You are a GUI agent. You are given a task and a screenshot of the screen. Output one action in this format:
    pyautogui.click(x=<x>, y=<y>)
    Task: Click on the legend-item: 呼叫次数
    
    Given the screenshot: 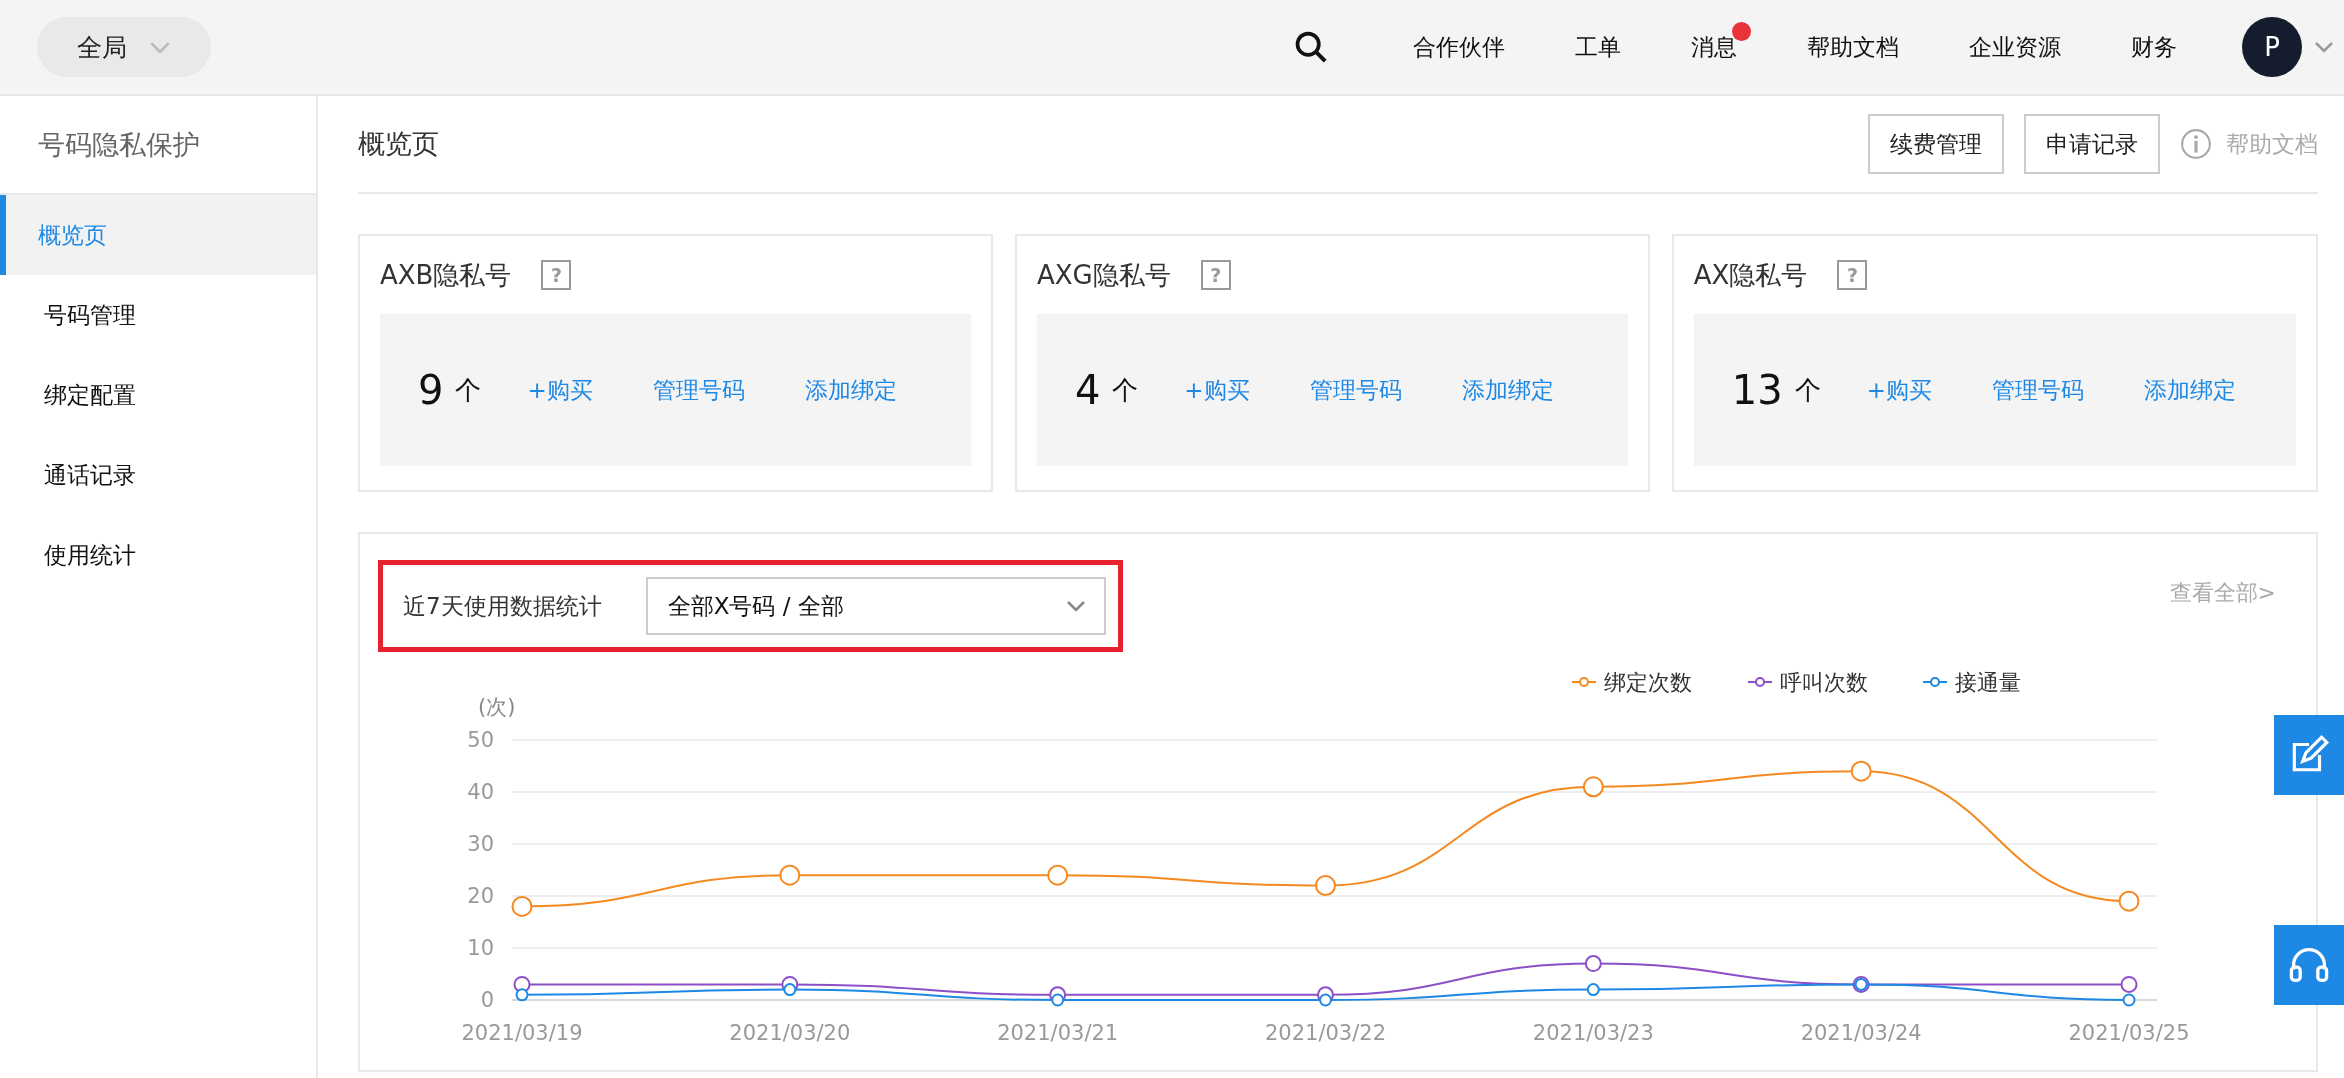 What is the action you would take?
    pyautogui.click(x=1807, y=682)
    